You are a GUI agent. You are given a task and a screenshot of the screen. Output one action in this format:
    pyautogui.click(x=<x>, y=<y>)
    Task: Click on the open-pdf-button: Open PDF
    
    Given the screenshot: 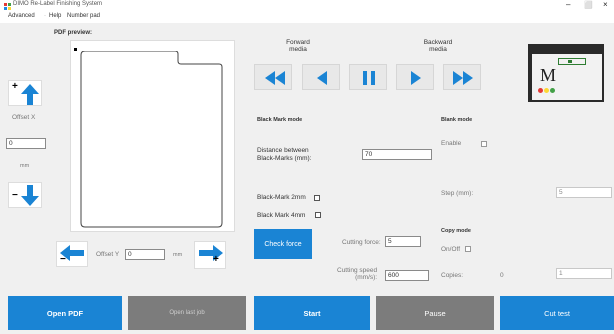 What is the action you would take?
    pyautogui.click(x=65, y=313)
    